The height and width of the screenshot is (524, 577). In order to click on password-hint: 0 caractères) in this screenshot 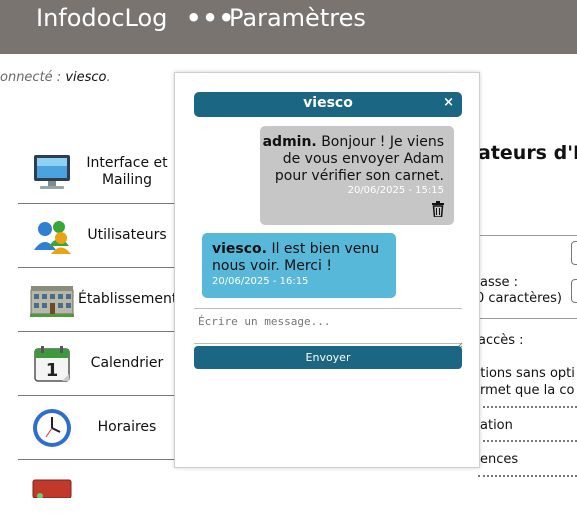, I will do `click(519, 298)`.